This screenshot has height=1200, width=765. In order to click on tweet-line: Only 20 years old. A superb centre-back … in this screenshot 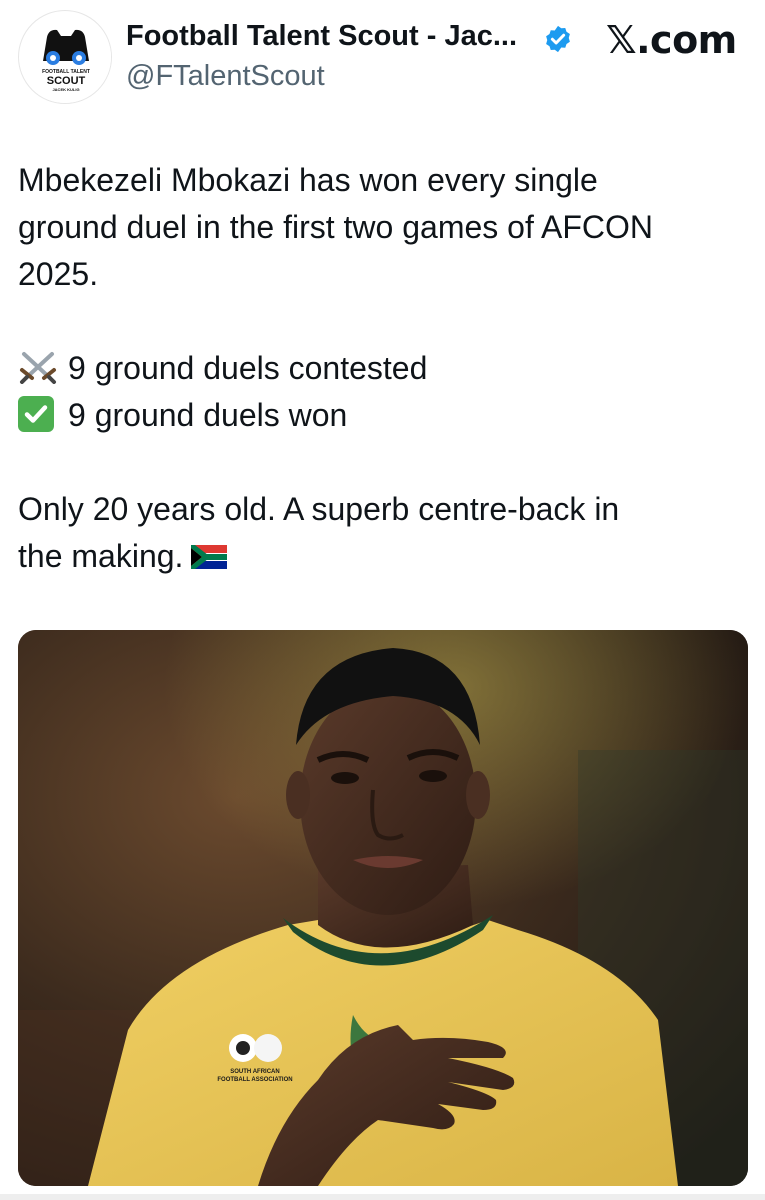, I will do `click(319, 509)`.